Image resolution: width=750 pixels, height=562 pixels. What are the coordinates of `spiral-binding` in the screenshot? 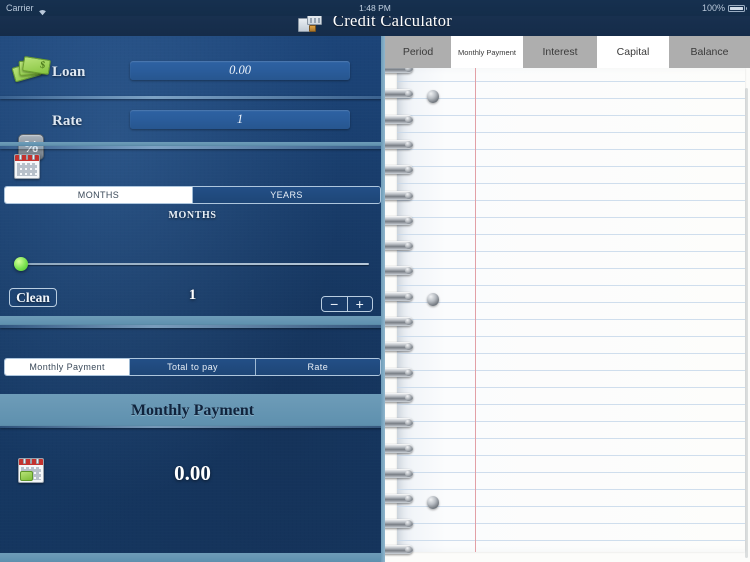 It's located at (400, 315).